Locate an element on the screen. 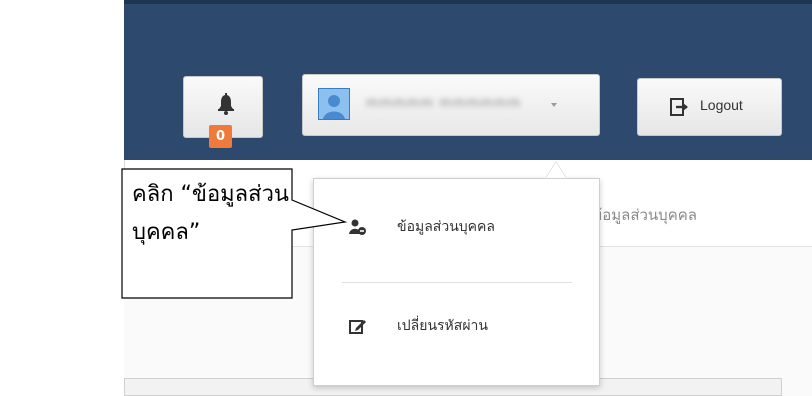  menu-item-change-password: เปลี่ยนรหัสผ่าน is located at coordinates (455, 326).